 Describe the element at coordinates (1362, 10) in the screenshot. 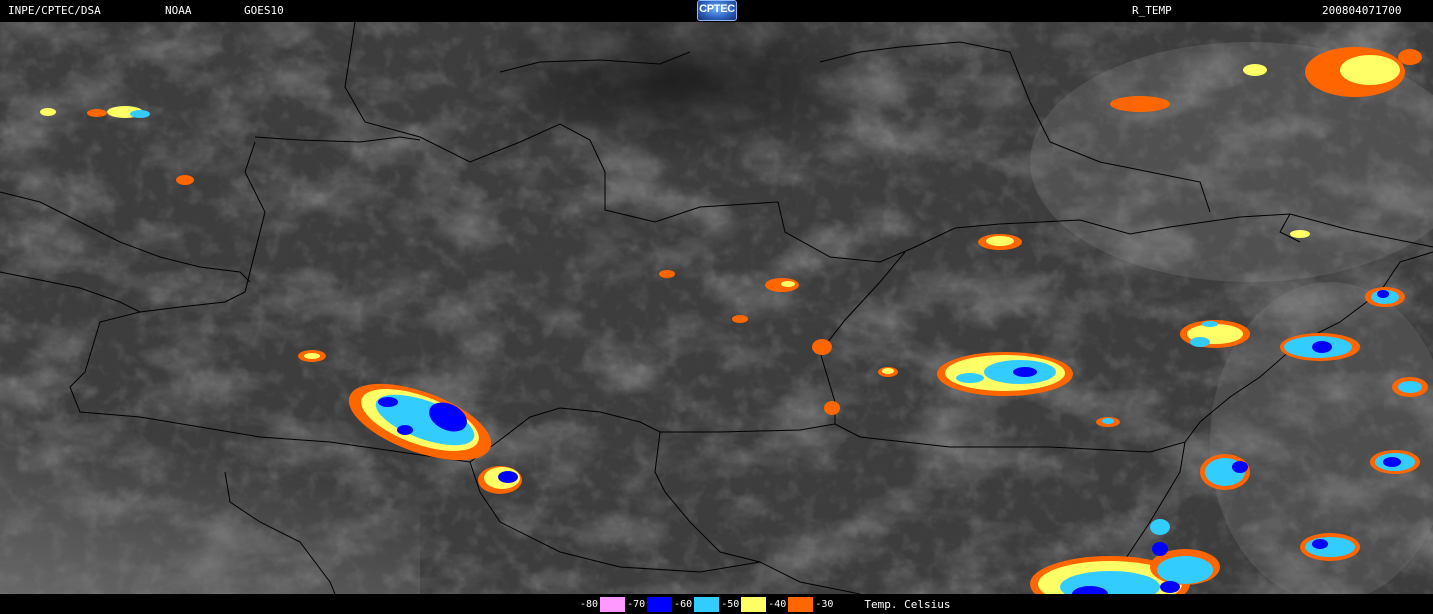

I see `timestamp-label: 200804071700` at that location.